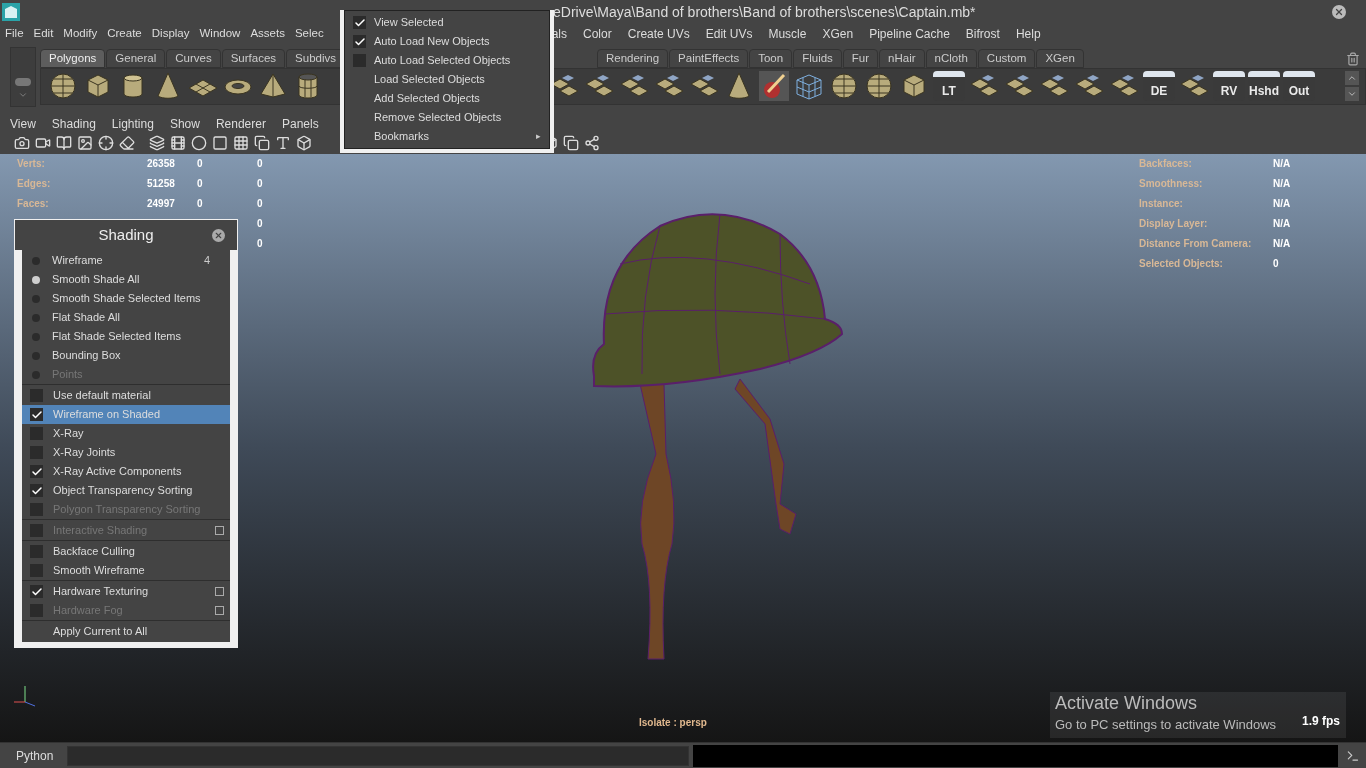 This screenshot has width=1366, height=768. I want to click on menu-item: Bounding Box, so click(126, 355).